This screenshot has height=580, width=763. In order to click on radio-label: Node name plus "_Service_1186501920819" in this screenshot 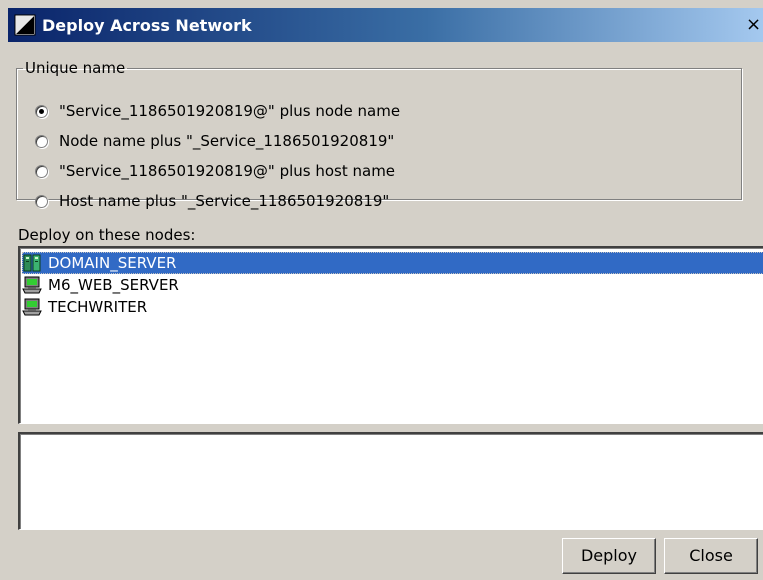, I will do `click(227, 141)`.